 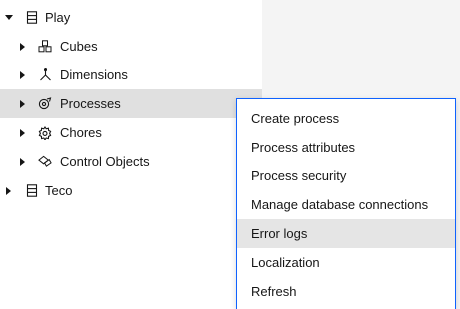 I want to click on control-objects-icon, so click(x=45, y=162).